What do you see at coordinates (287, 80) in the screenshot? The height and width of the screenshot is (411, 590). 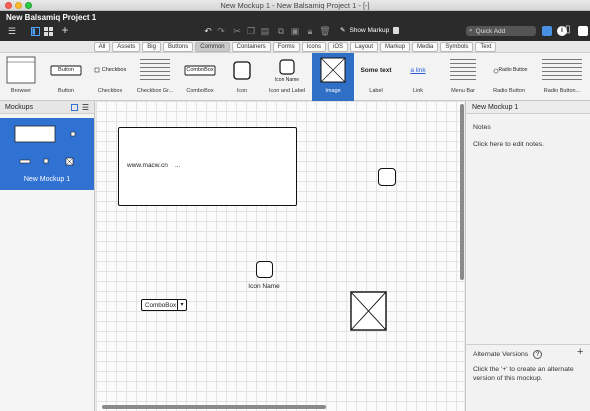 I see `library-preview-text: Icon Name` at bounding box center [287, 80].